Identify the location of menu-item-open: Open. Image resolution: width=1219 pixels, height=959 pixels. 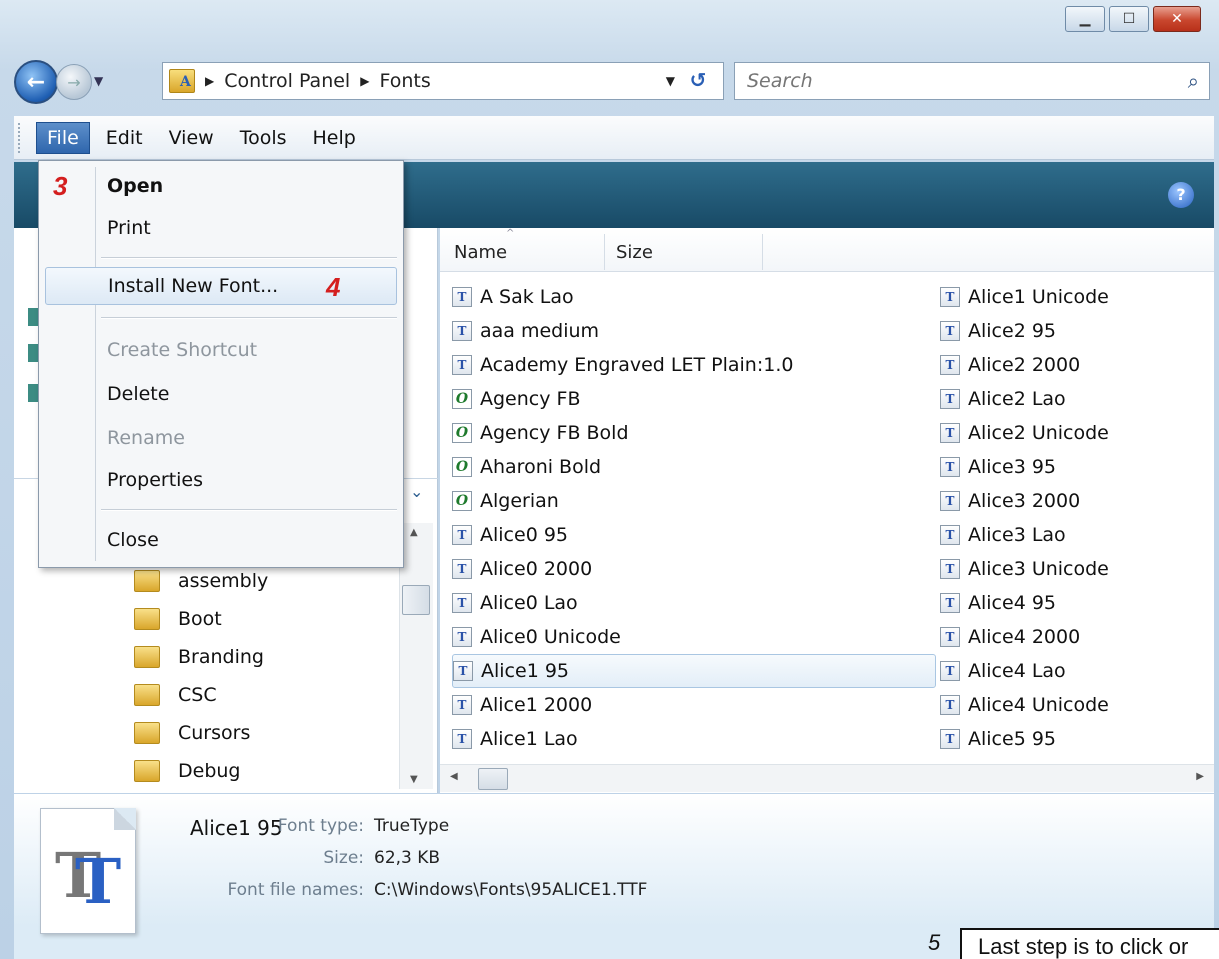
(221, 186).